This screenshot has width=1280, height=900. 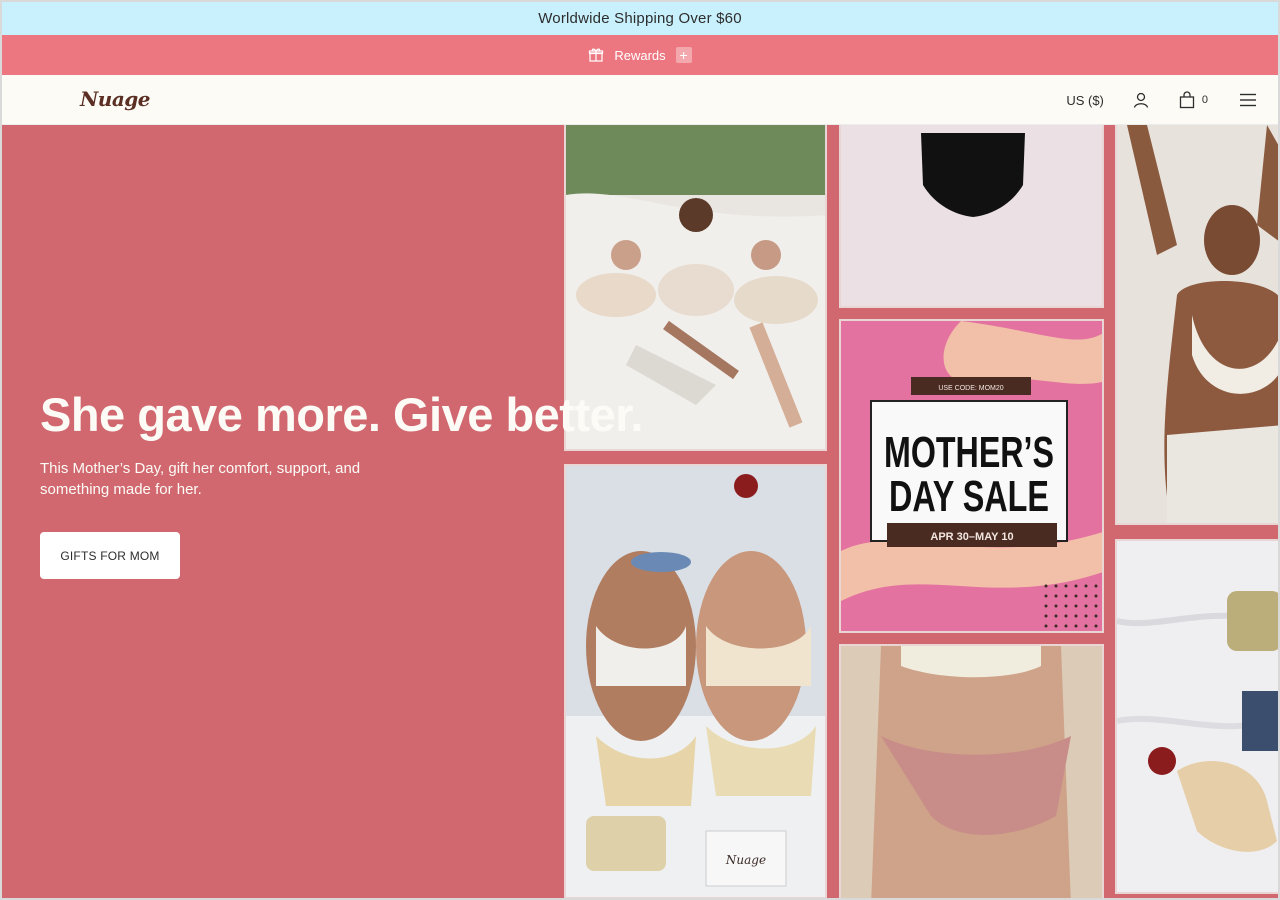 I want to click on promo-code-label: USE CODE: MOM20, so click(x=970, y=388).